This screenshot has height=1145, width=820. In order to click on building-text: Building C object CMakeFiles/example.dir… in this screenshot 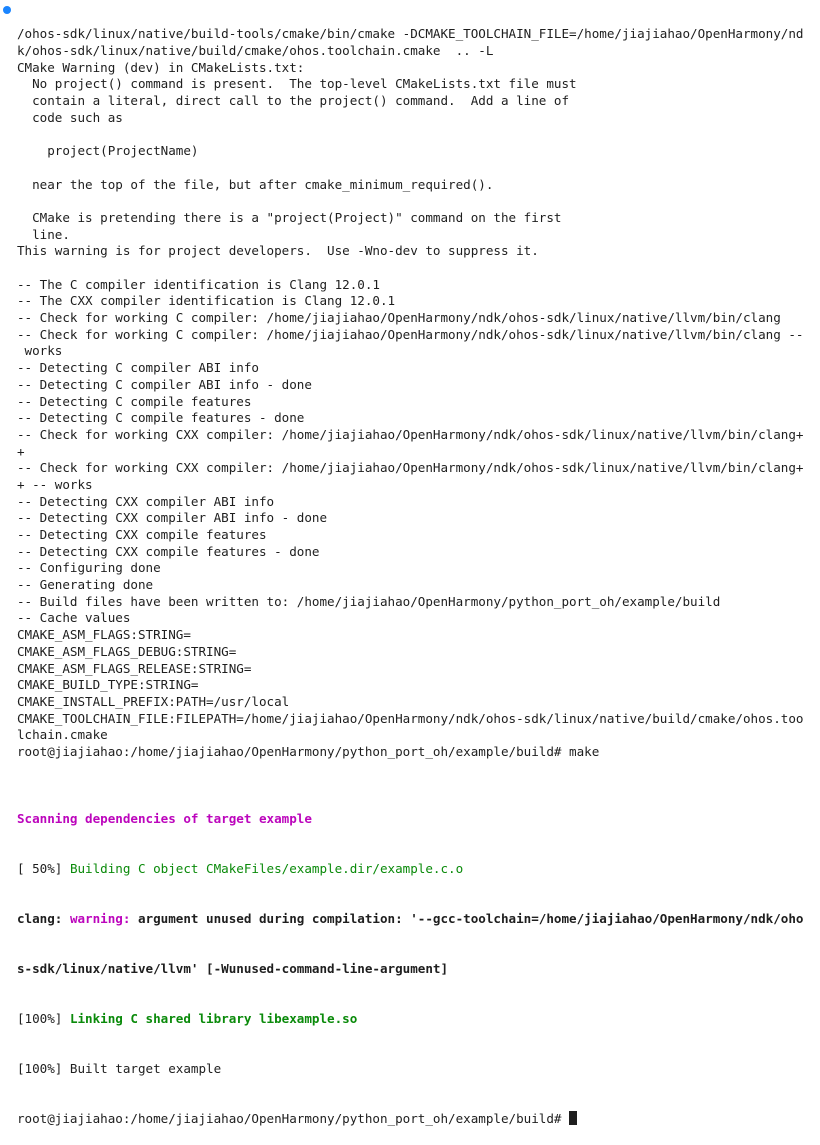, I will do `click(266, 868)`.